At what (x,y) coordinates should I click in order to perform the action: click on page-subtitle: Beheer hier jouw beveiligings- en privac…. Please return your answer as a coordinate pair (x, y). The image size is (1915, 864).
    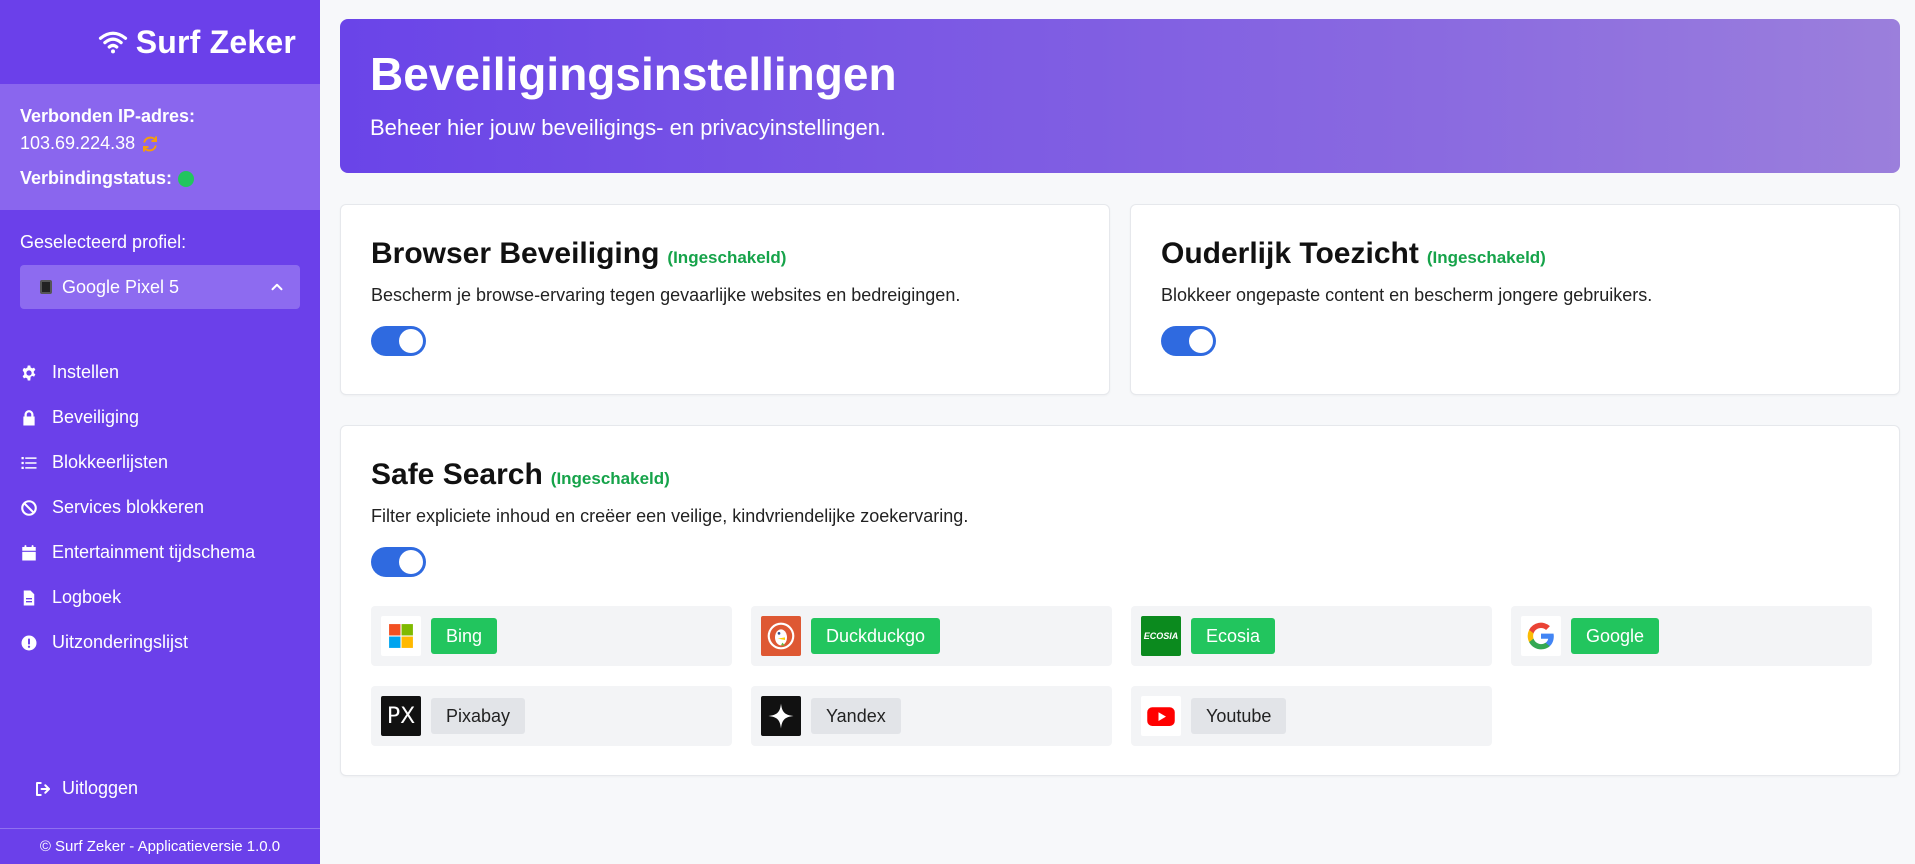
    Looking at the image, I should click on (628, 127).